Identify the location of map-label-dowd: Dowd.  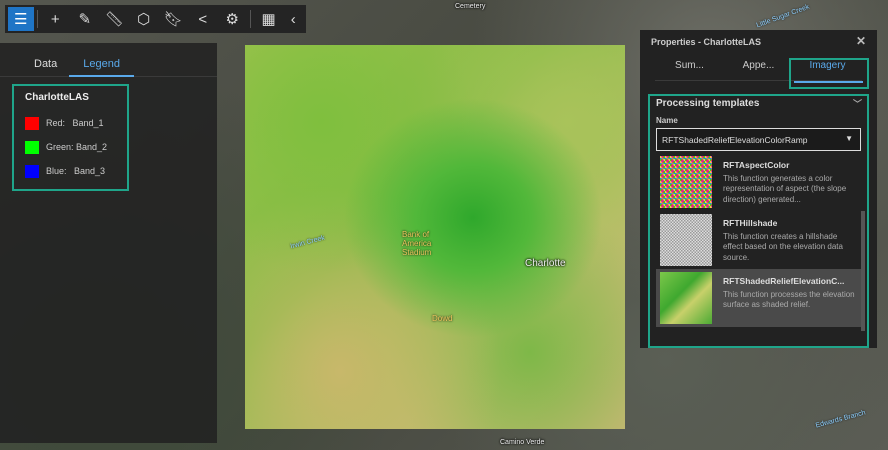
(442, 318).